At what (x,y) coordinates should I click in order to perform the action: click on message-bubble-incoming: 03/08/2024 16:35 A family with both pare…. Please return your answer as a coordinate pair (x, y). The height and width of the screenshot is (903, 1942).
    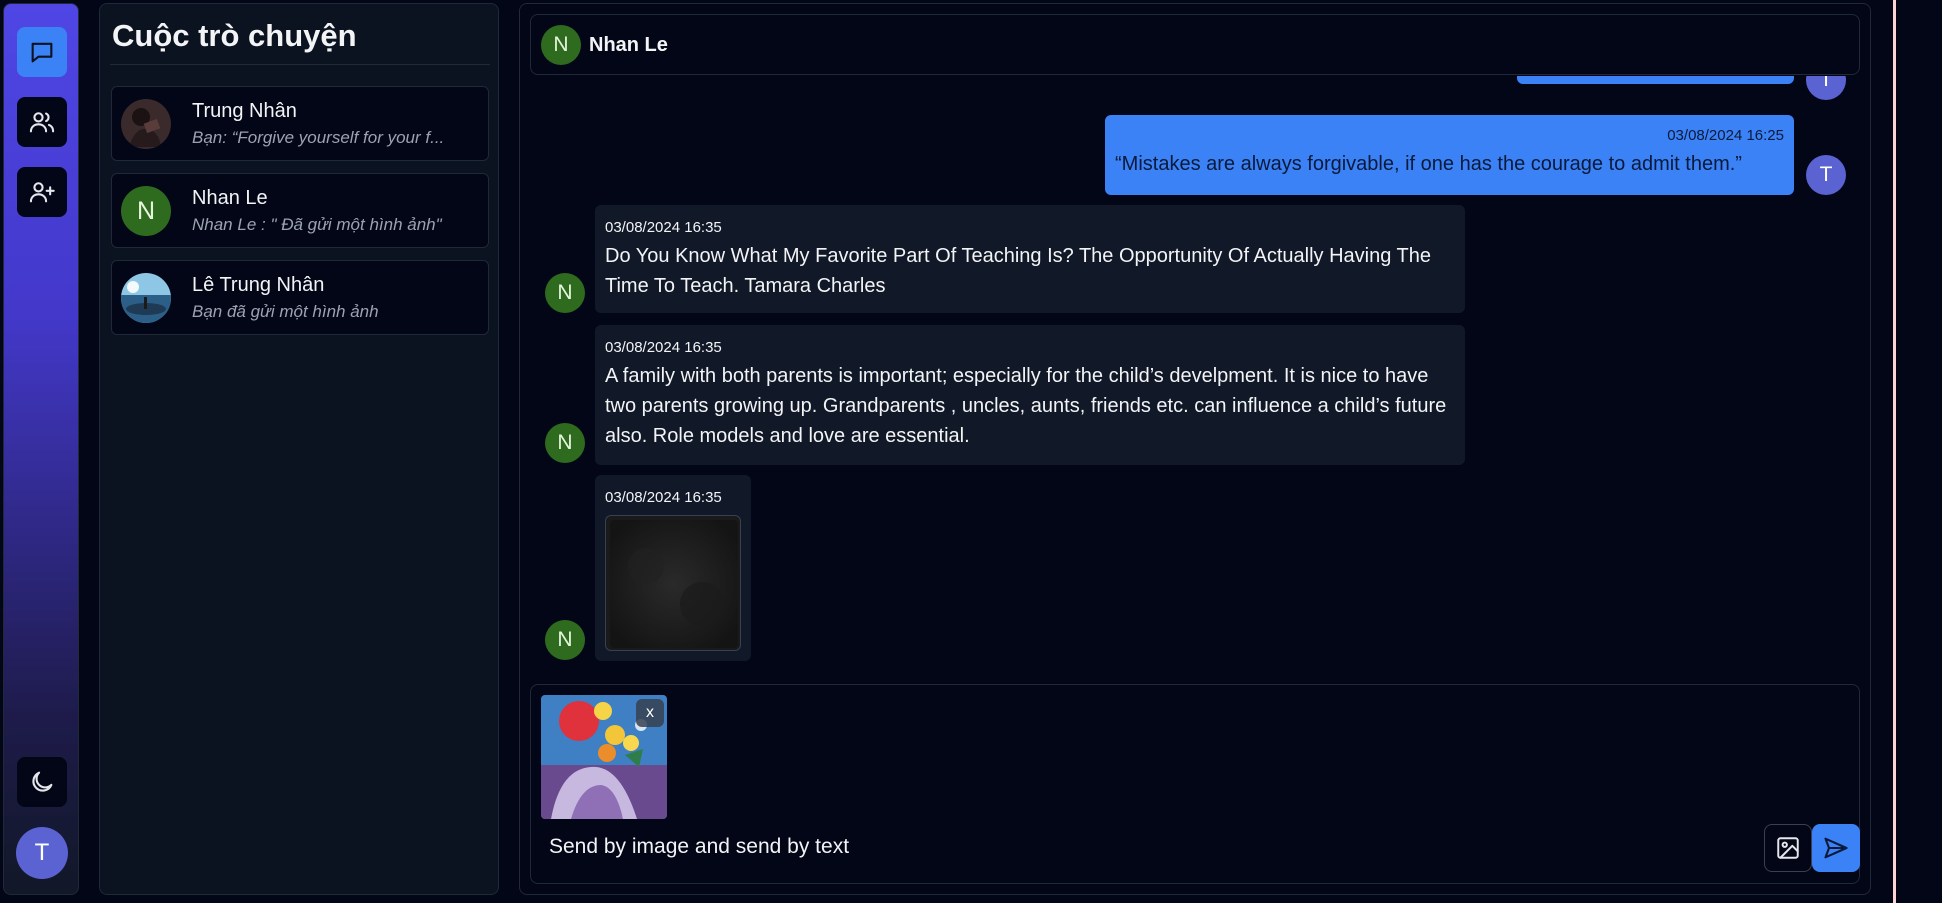
    Looking at the image, I should click on (1030, 395).